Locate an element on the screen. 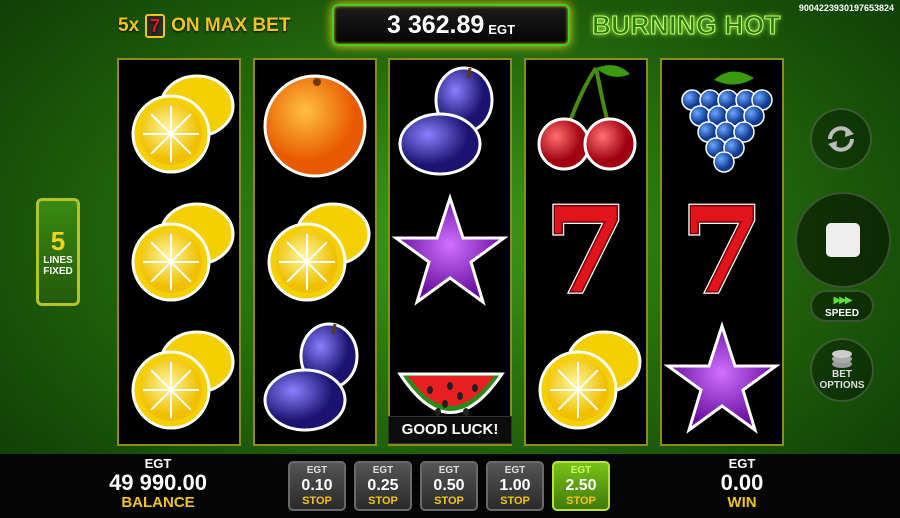 This screenshot has width=900, height=518. lines-panel: 5 LINES FIXED is located at coordinates (58, 252).